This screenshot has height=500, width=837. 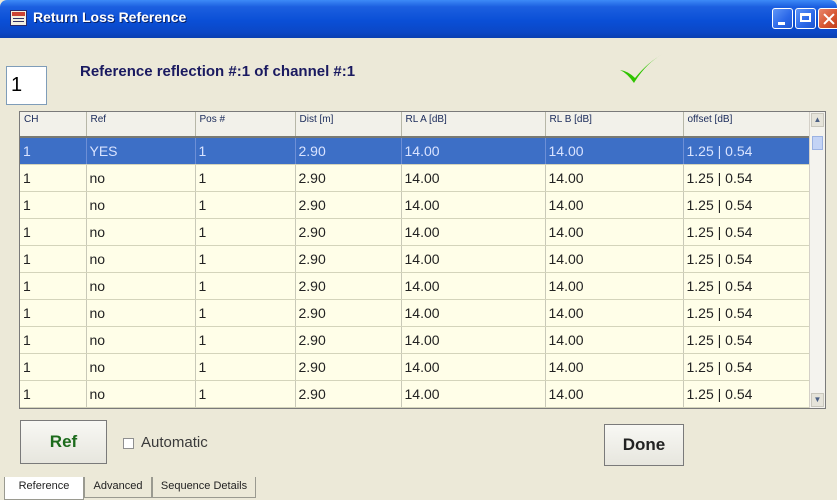 What do you see at coordinates (128, 443) in the screenshot?
I see `automatic-checkbox` at bounding box center [128, 443].